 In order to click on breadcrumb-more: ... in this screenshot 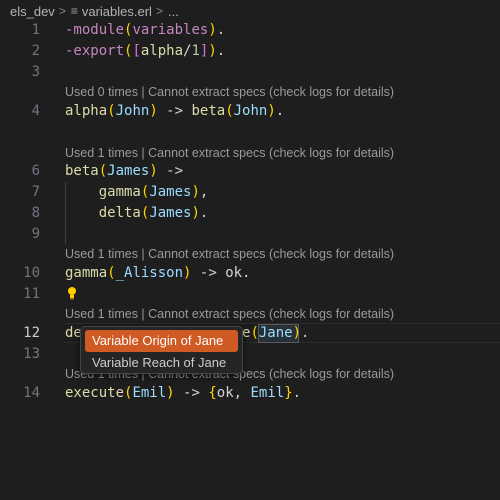, I will do `click(173, 11)`.